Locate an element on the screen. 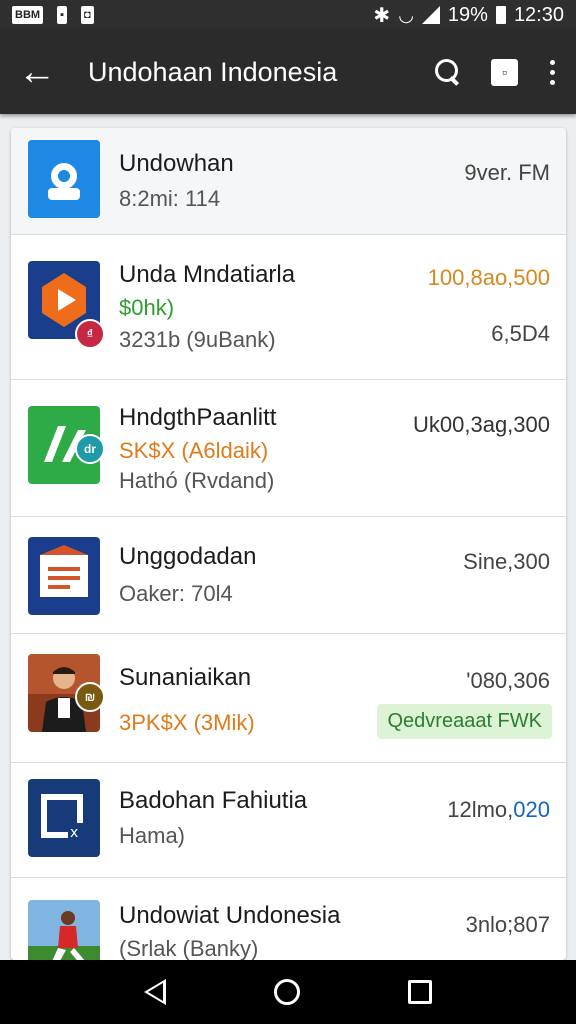 The height and width of the screenshot is (1024, 576). item-title: Sunaniaikan is located at coordinates (185, 677).